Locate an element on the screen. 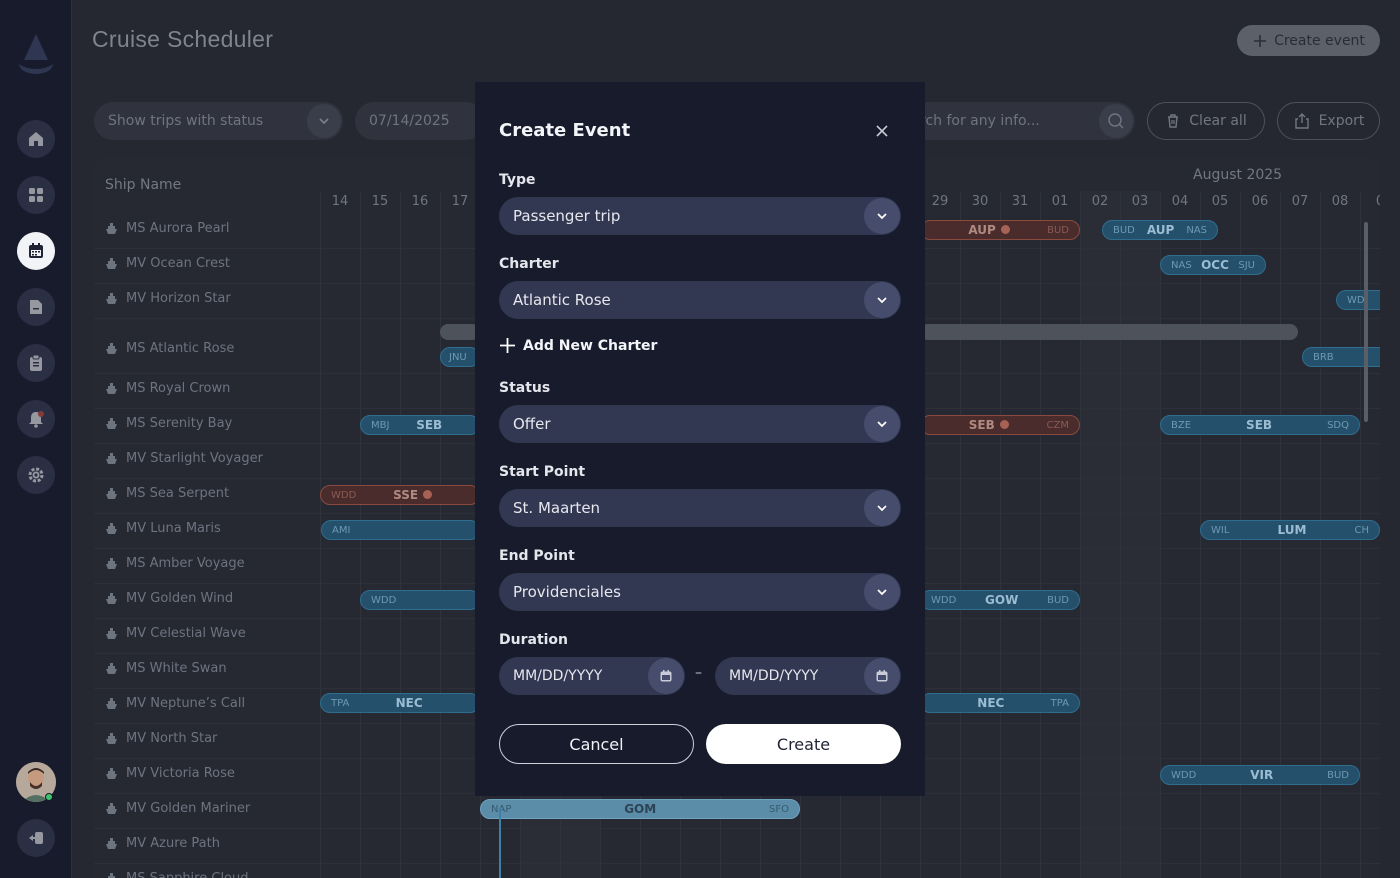  plus-icon is located at coordinates (1260, 40).